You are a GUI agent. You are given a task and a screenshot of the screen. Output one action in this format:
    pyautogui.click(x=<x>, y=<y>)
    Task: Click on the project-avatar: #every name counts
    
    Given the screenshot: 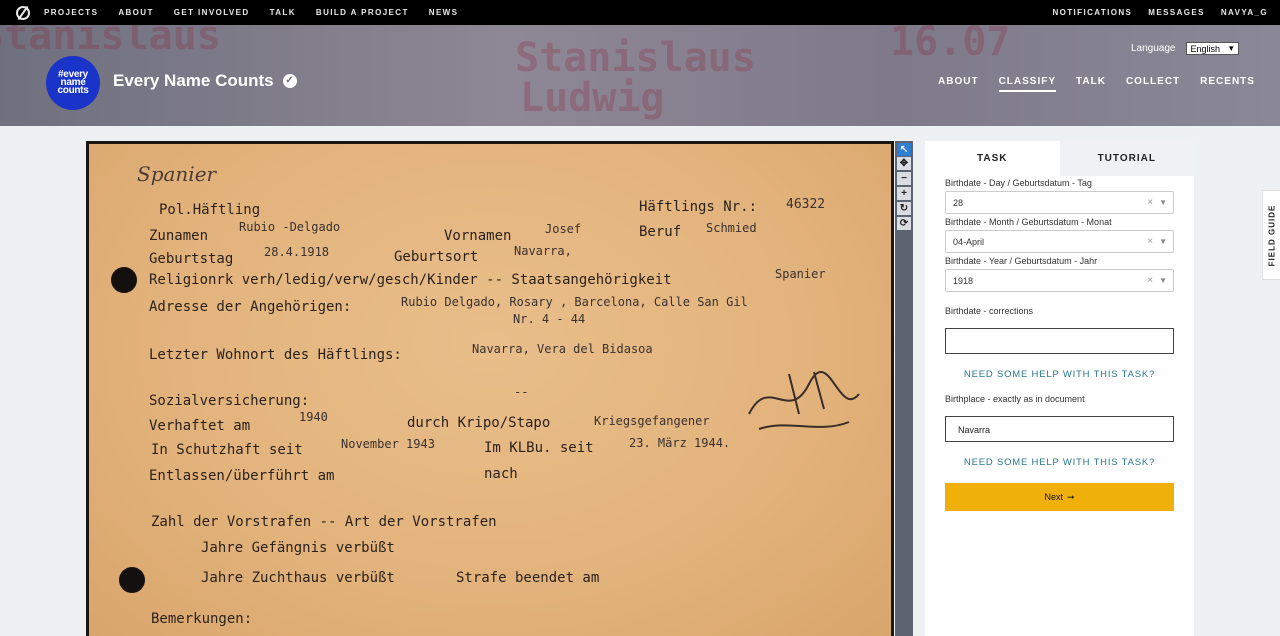 What is the action you would take?
    pyautogui.click(x=73, y=83)
    